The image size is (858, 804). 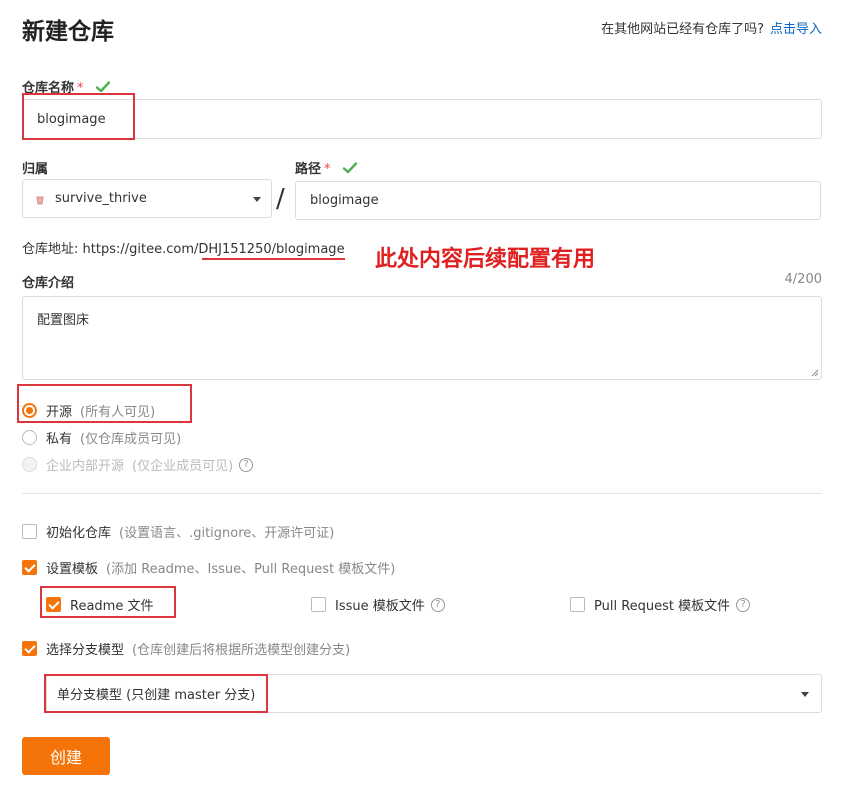 I want to click on import-link: 点击导入, so click(x=796, y=29).